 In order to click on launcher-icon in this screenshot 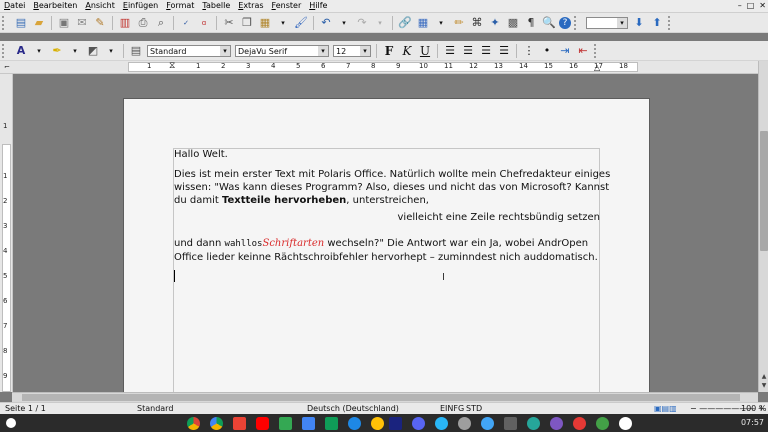, I will do `click(11, 423)`.